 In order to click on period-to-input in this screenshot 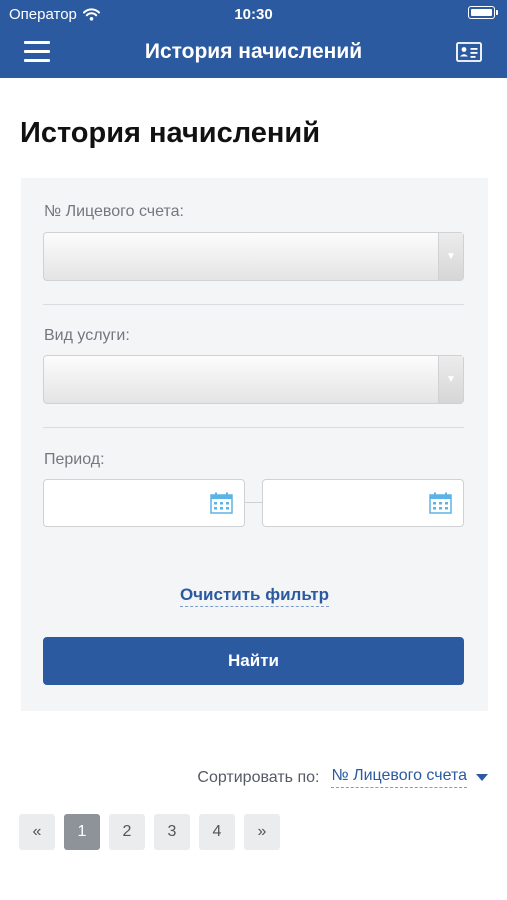, I will do `click(363, 503)`.